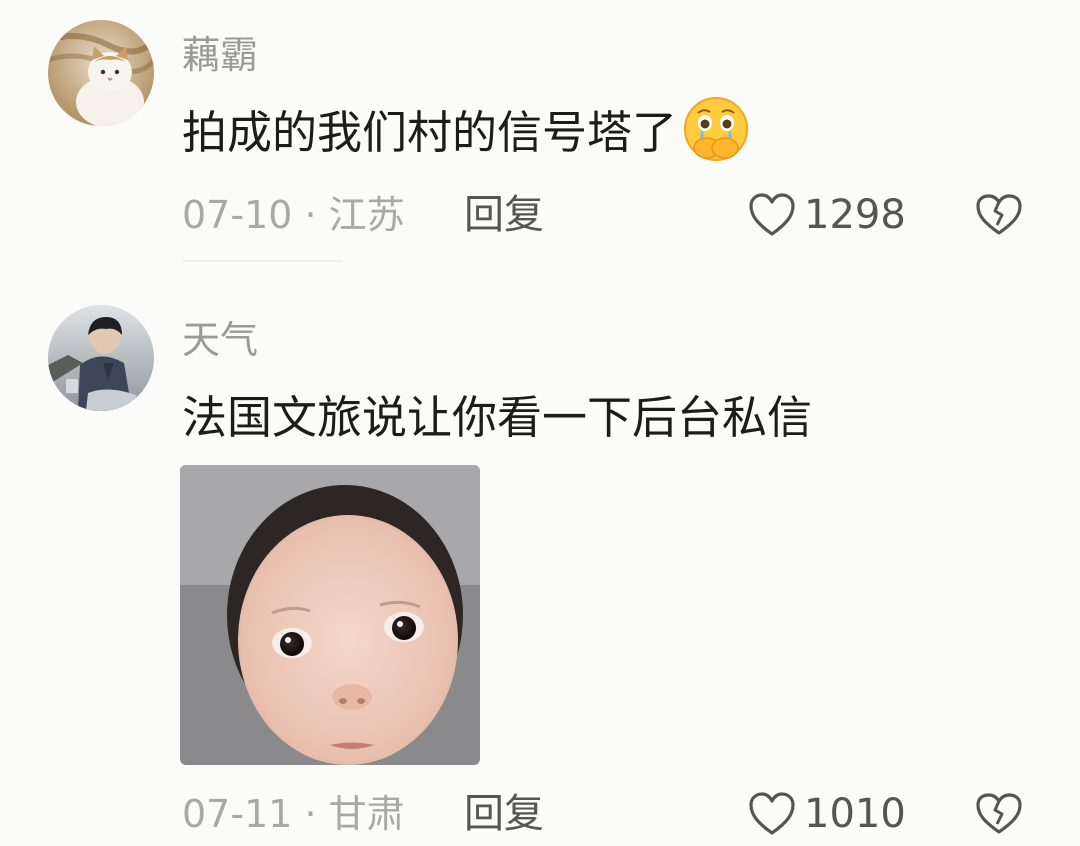  I want to click on crying-face-emoji-icon, so click(716, 132).